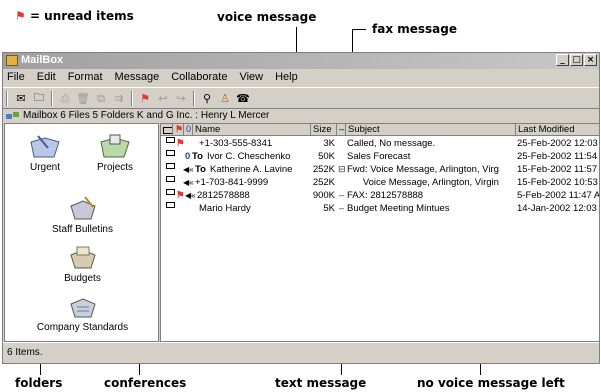  Describe the element at coordinates (21, 98) in the screenshot. I see `new-message-icon: ✉` at that location.